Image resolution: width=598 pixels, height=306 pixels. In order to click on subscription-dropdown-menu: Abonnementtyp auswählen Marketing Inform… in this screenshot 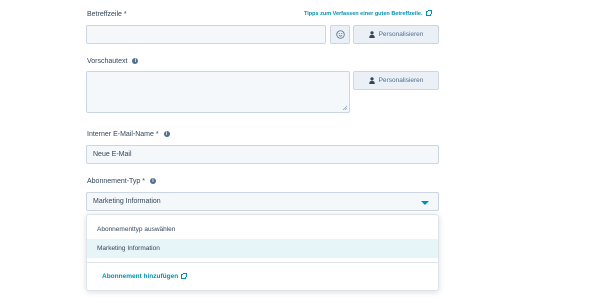, I will do `click(262, 252)`.